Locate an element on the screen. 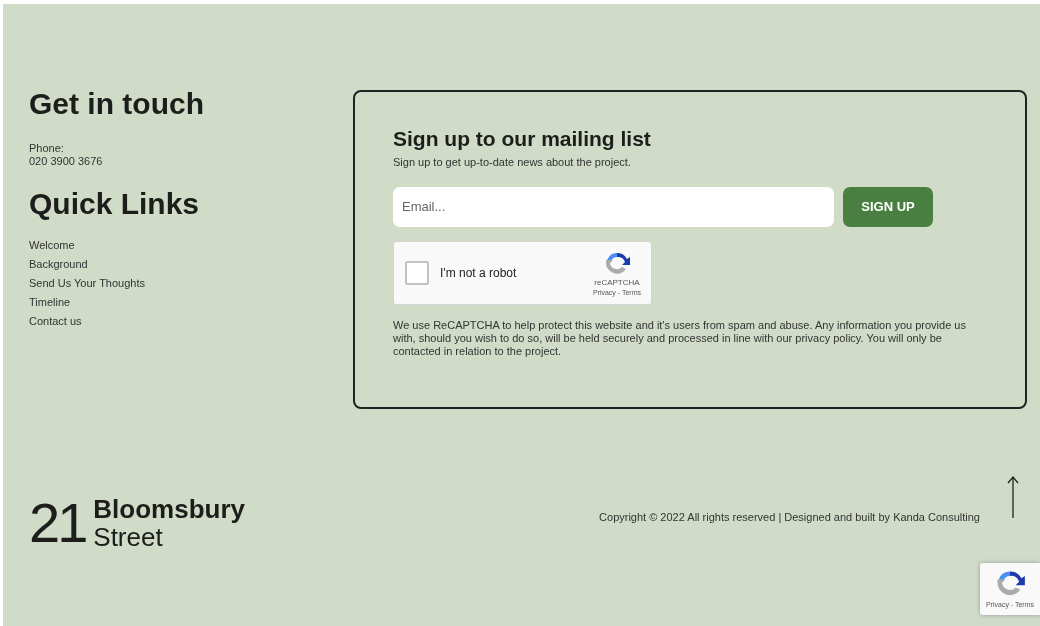 The width and height of the screenshot is (1040, 626). card-heading: Sign up to our mailing list is located at coordinates (522, 139).